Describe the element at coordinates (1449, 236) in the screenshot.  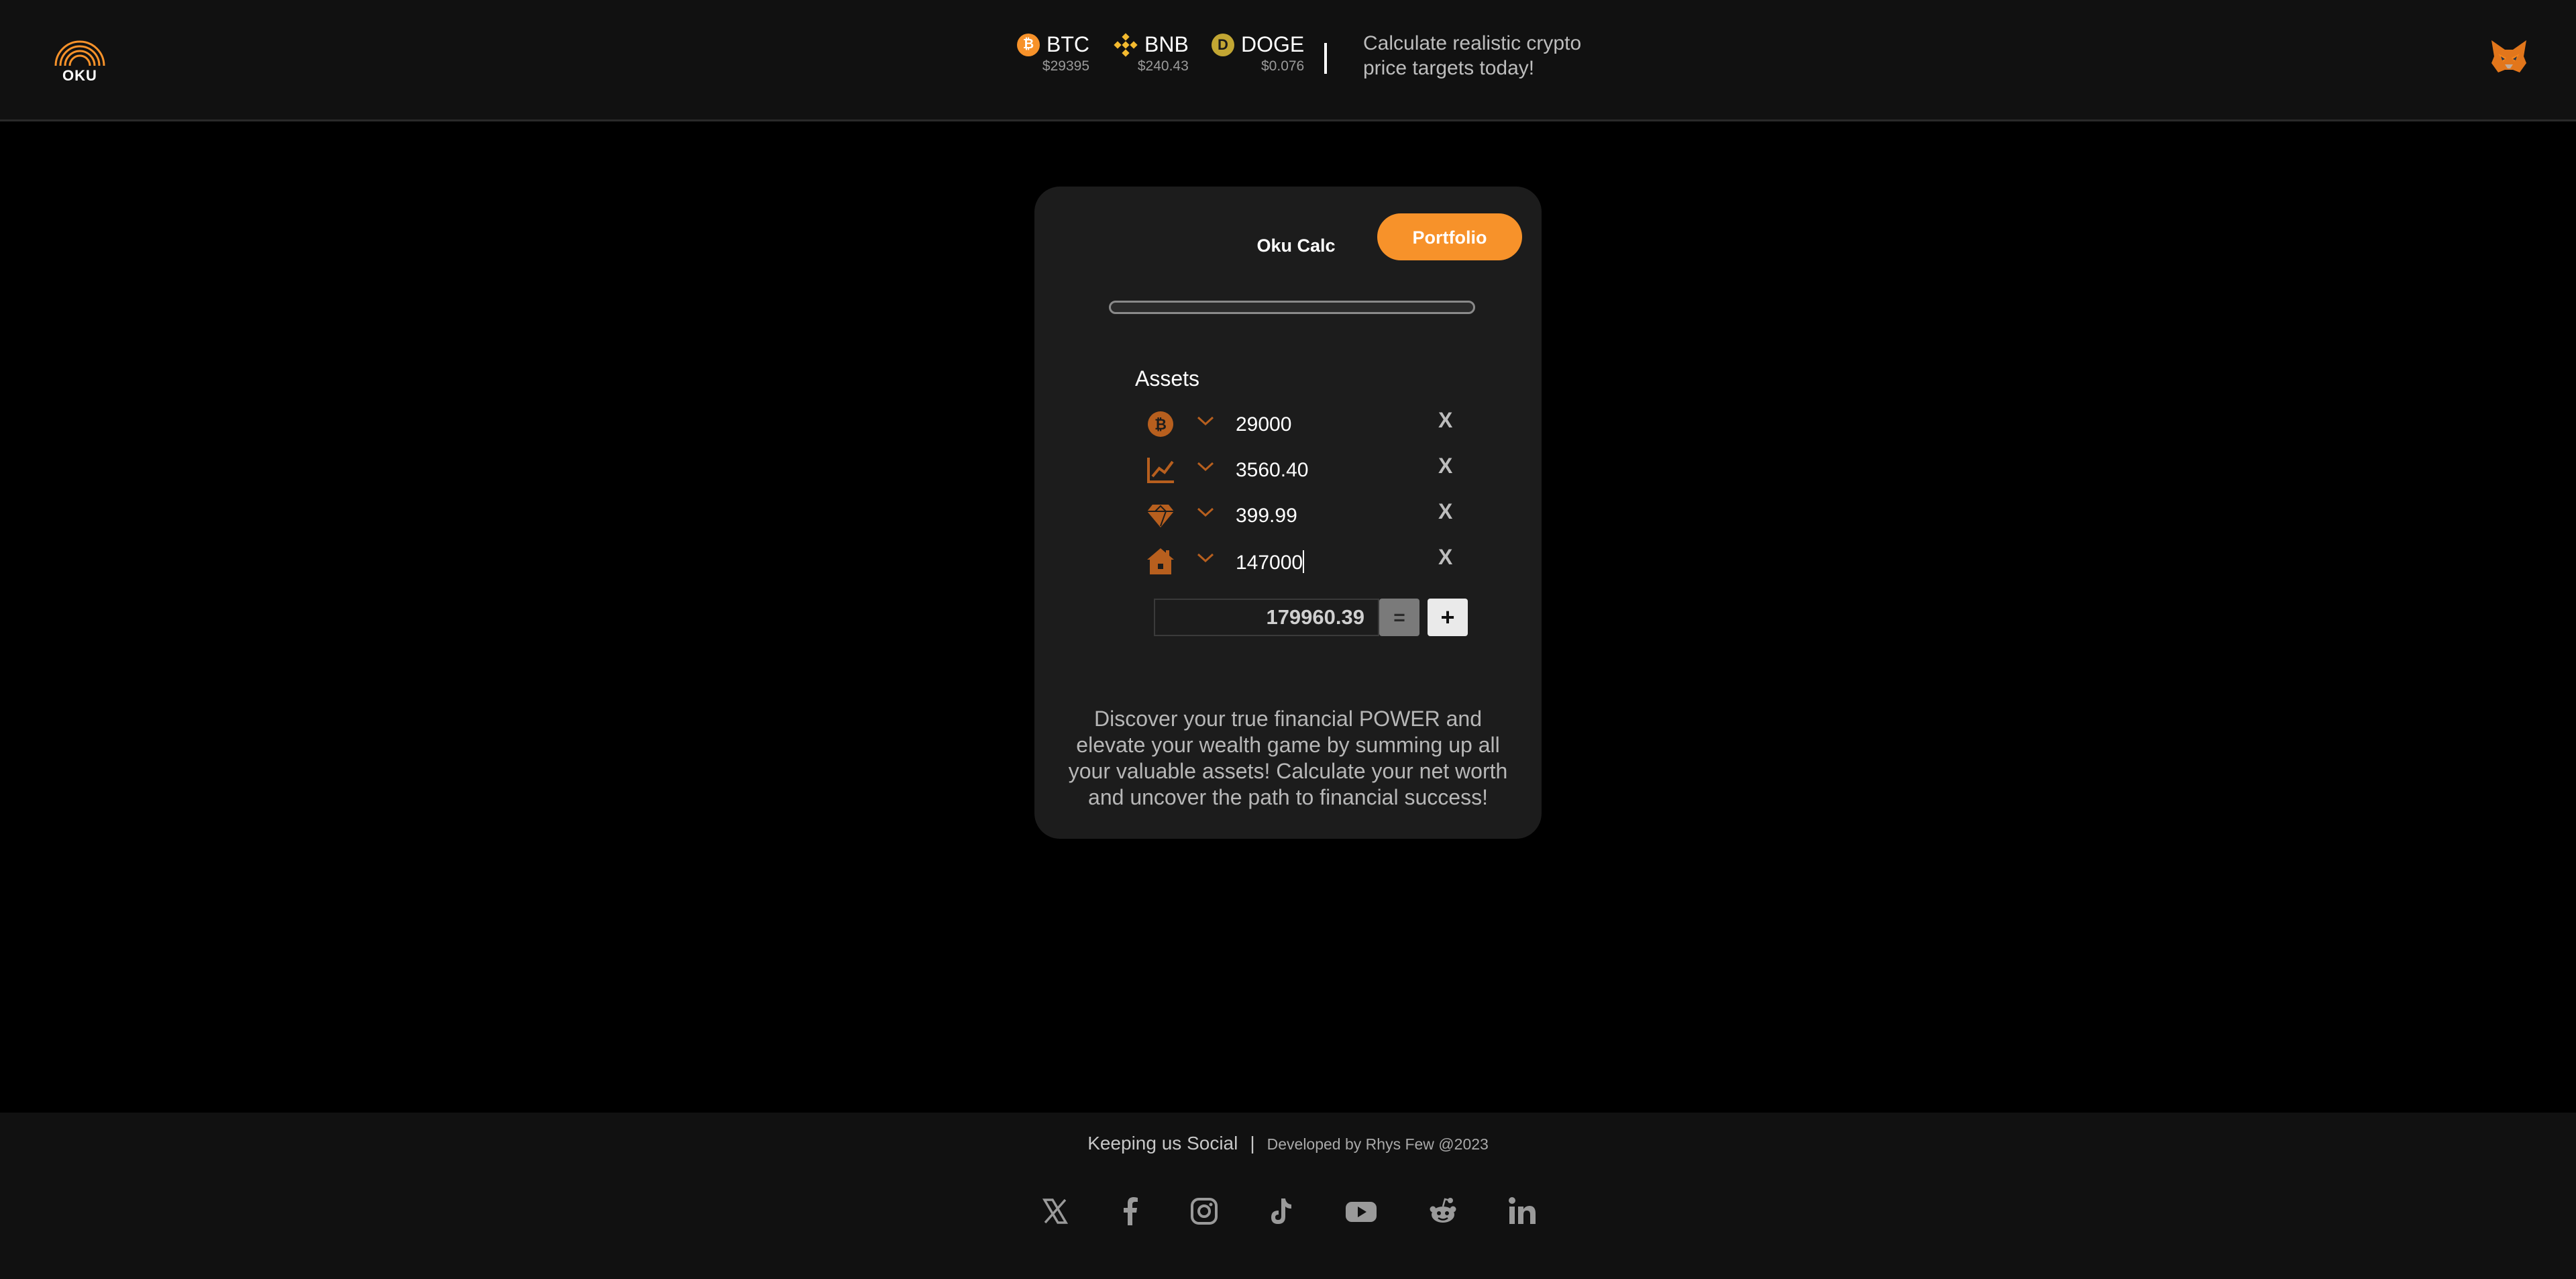
I see `tab-portfolio: Portfolio` at that location.